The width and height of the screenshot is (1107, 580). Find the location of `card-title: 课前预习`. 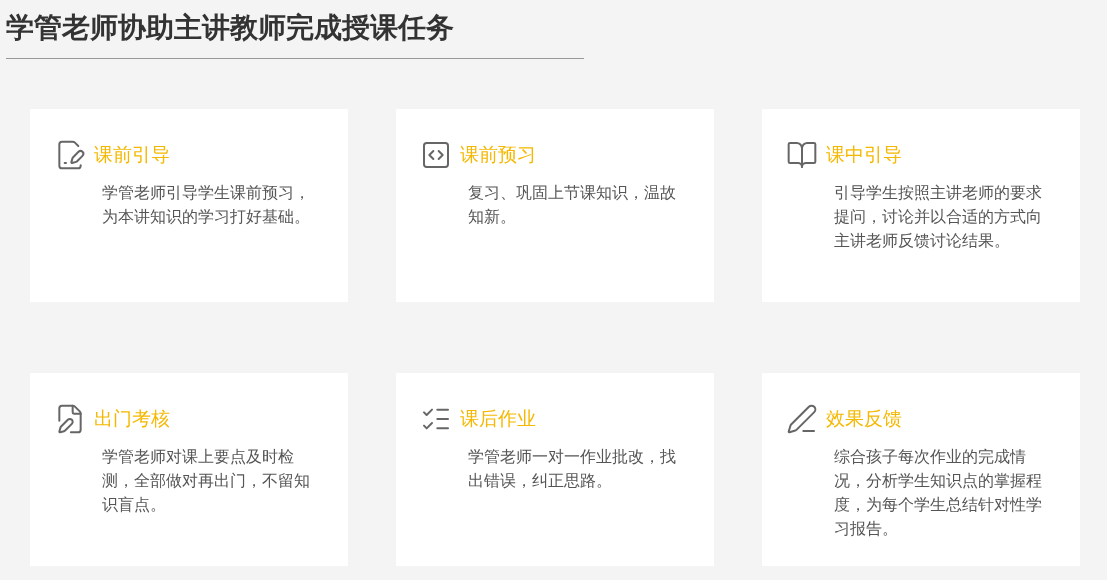

card-title: 课前预习 is located at coordinates (498, 154).